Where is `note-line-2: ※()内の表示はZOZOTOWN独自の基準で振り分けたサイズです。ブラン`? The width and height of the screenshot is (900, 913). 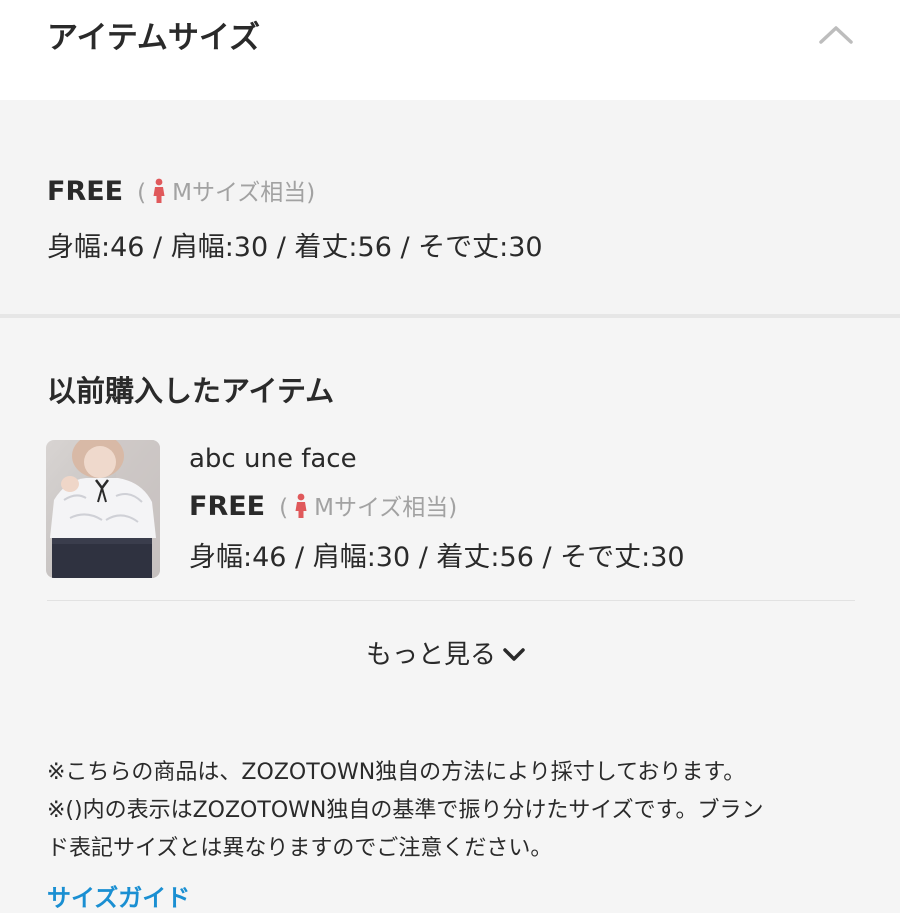 note-line-2: ※()内の表示はZOZOTOWN独自の基準で振り分けたサイズです。ブラン is located at coordinates (405, 810).